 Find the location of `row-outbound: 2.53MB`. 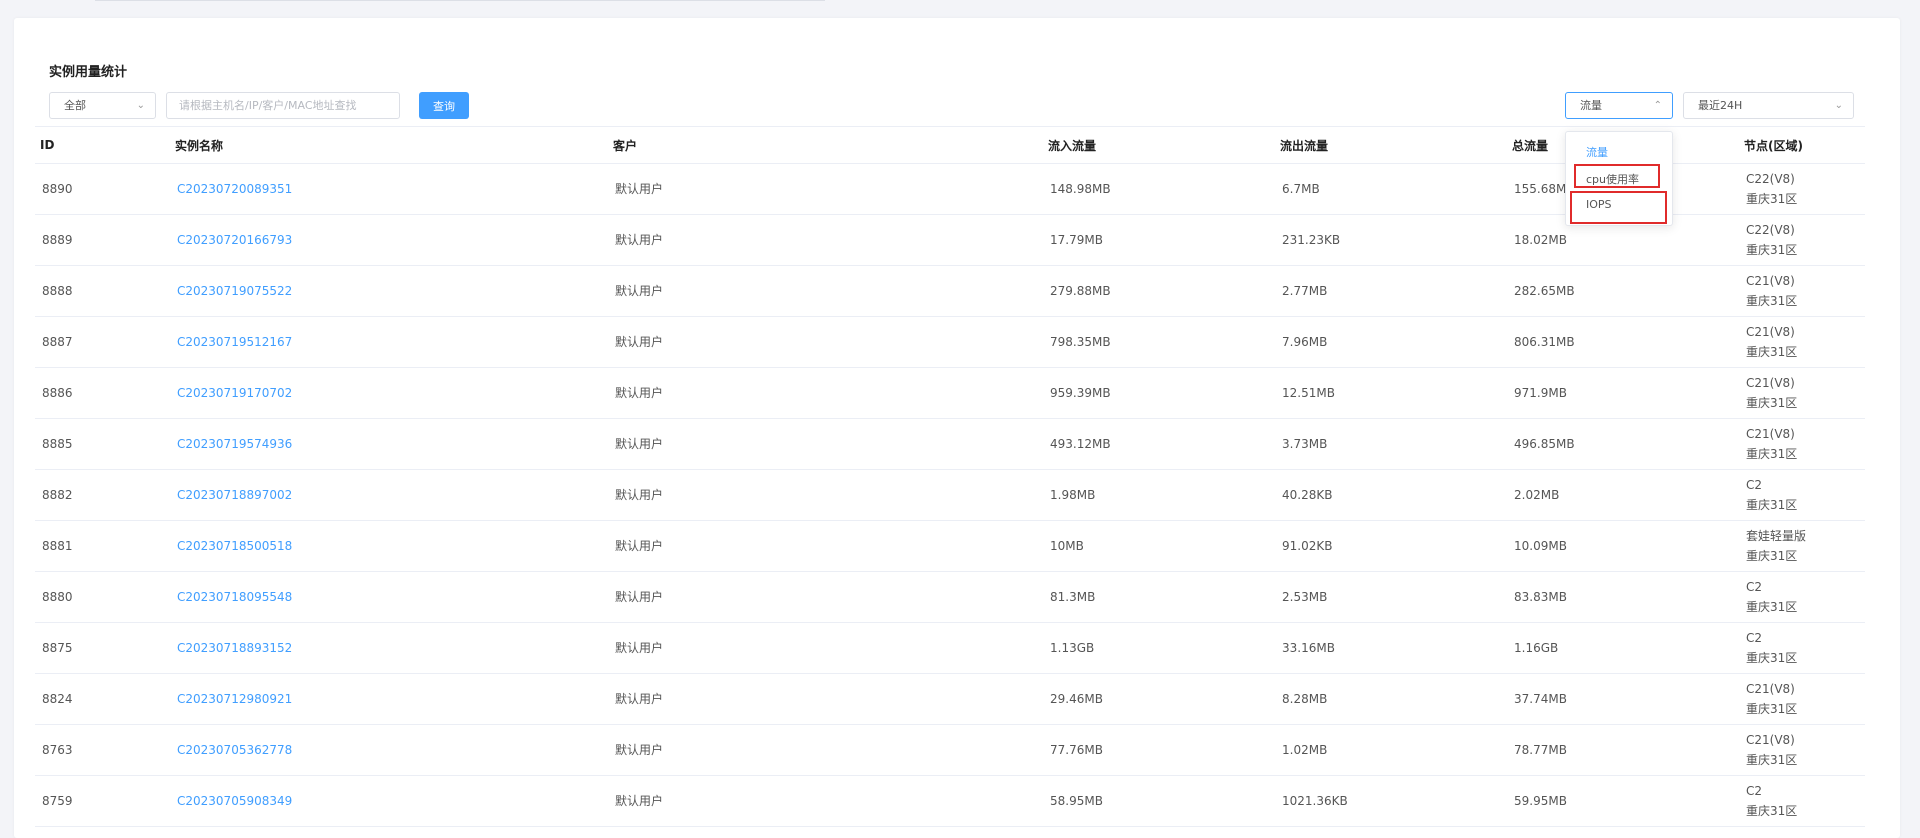

row-outbound: 2.53MB is located at coordinates (1391, 597).